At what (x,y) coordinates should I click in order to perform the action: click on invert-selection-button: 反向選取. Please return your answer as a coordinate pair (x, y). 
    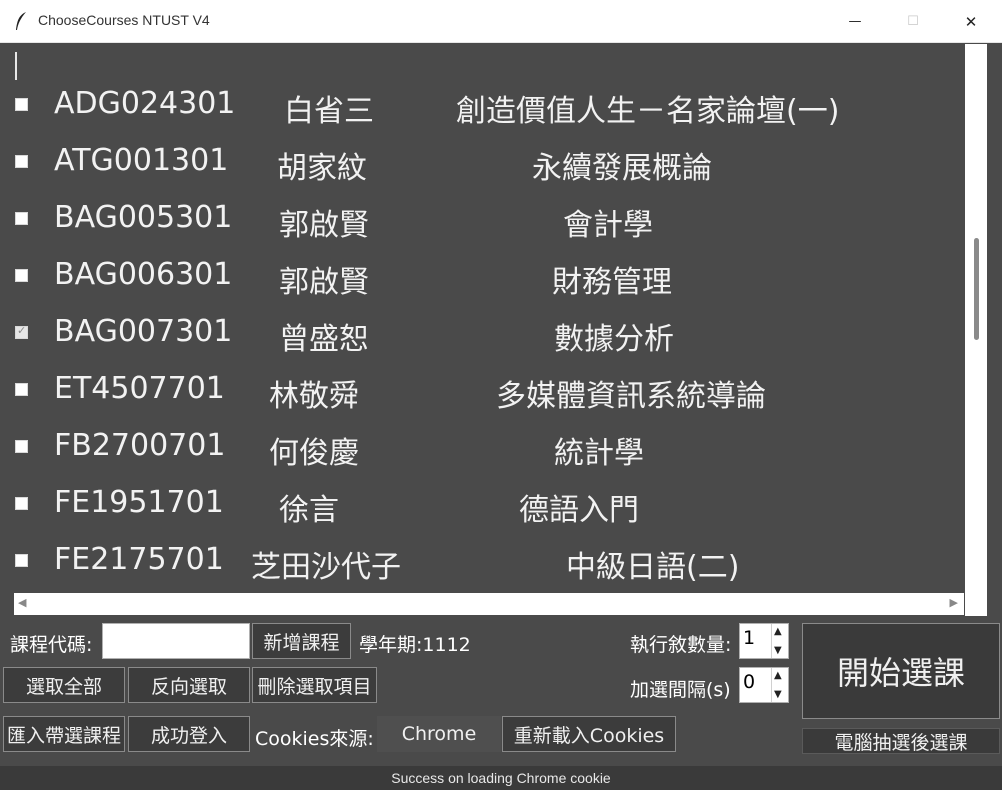
    Looking at the image, I should click on (189, 685).